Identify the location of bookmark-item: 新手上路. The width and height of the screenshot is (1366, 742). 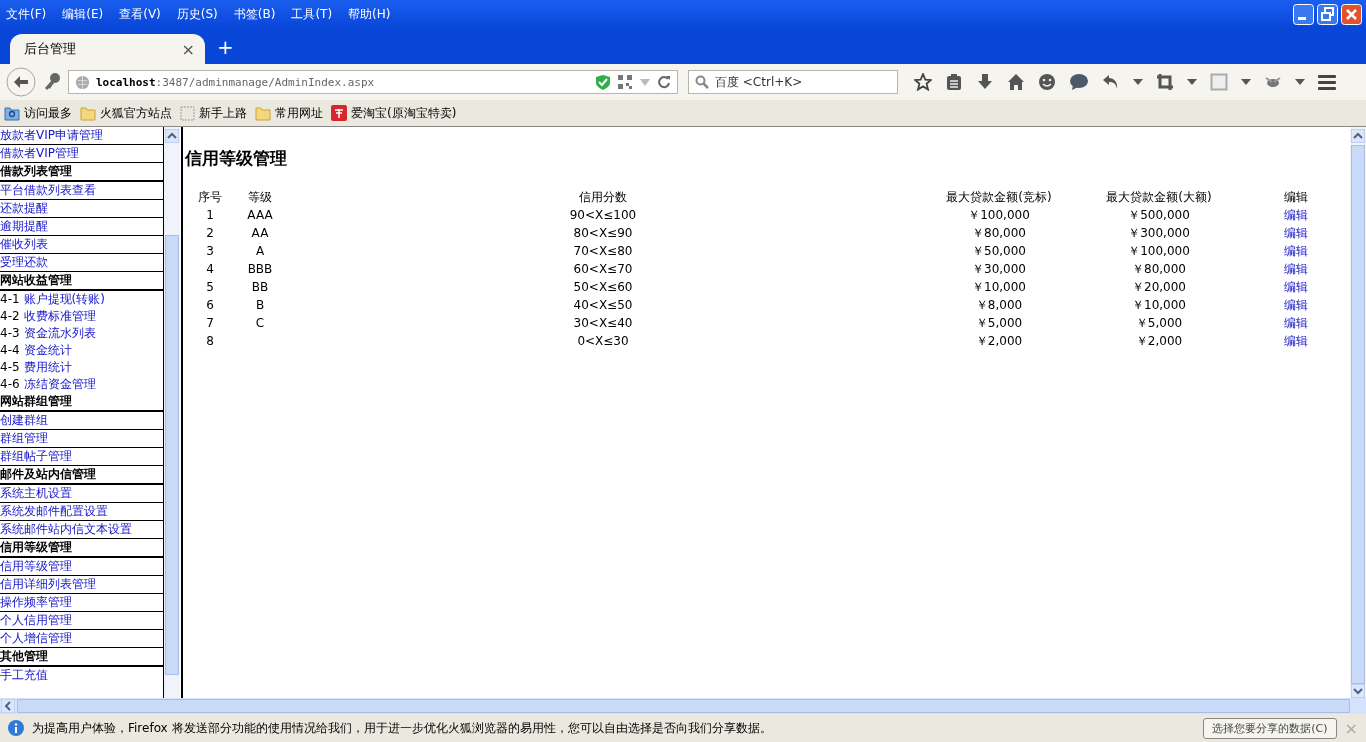
(213, 113).